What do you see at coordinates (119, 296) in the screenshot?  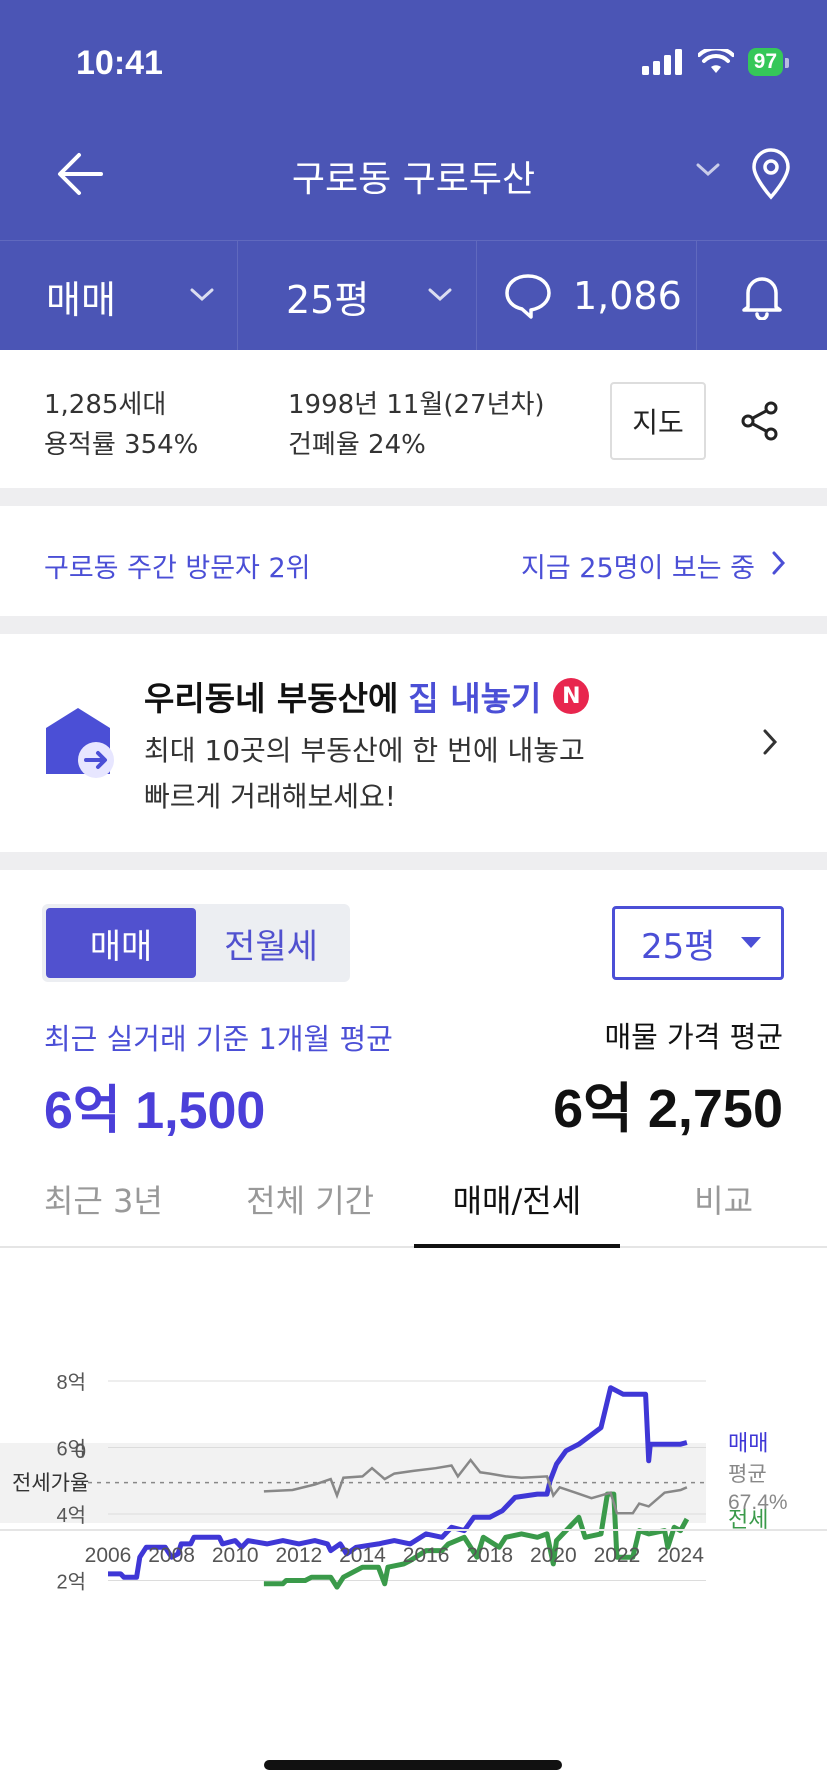 I see `trade-type-dropdown: 매매` at bounding box center [119, 296].